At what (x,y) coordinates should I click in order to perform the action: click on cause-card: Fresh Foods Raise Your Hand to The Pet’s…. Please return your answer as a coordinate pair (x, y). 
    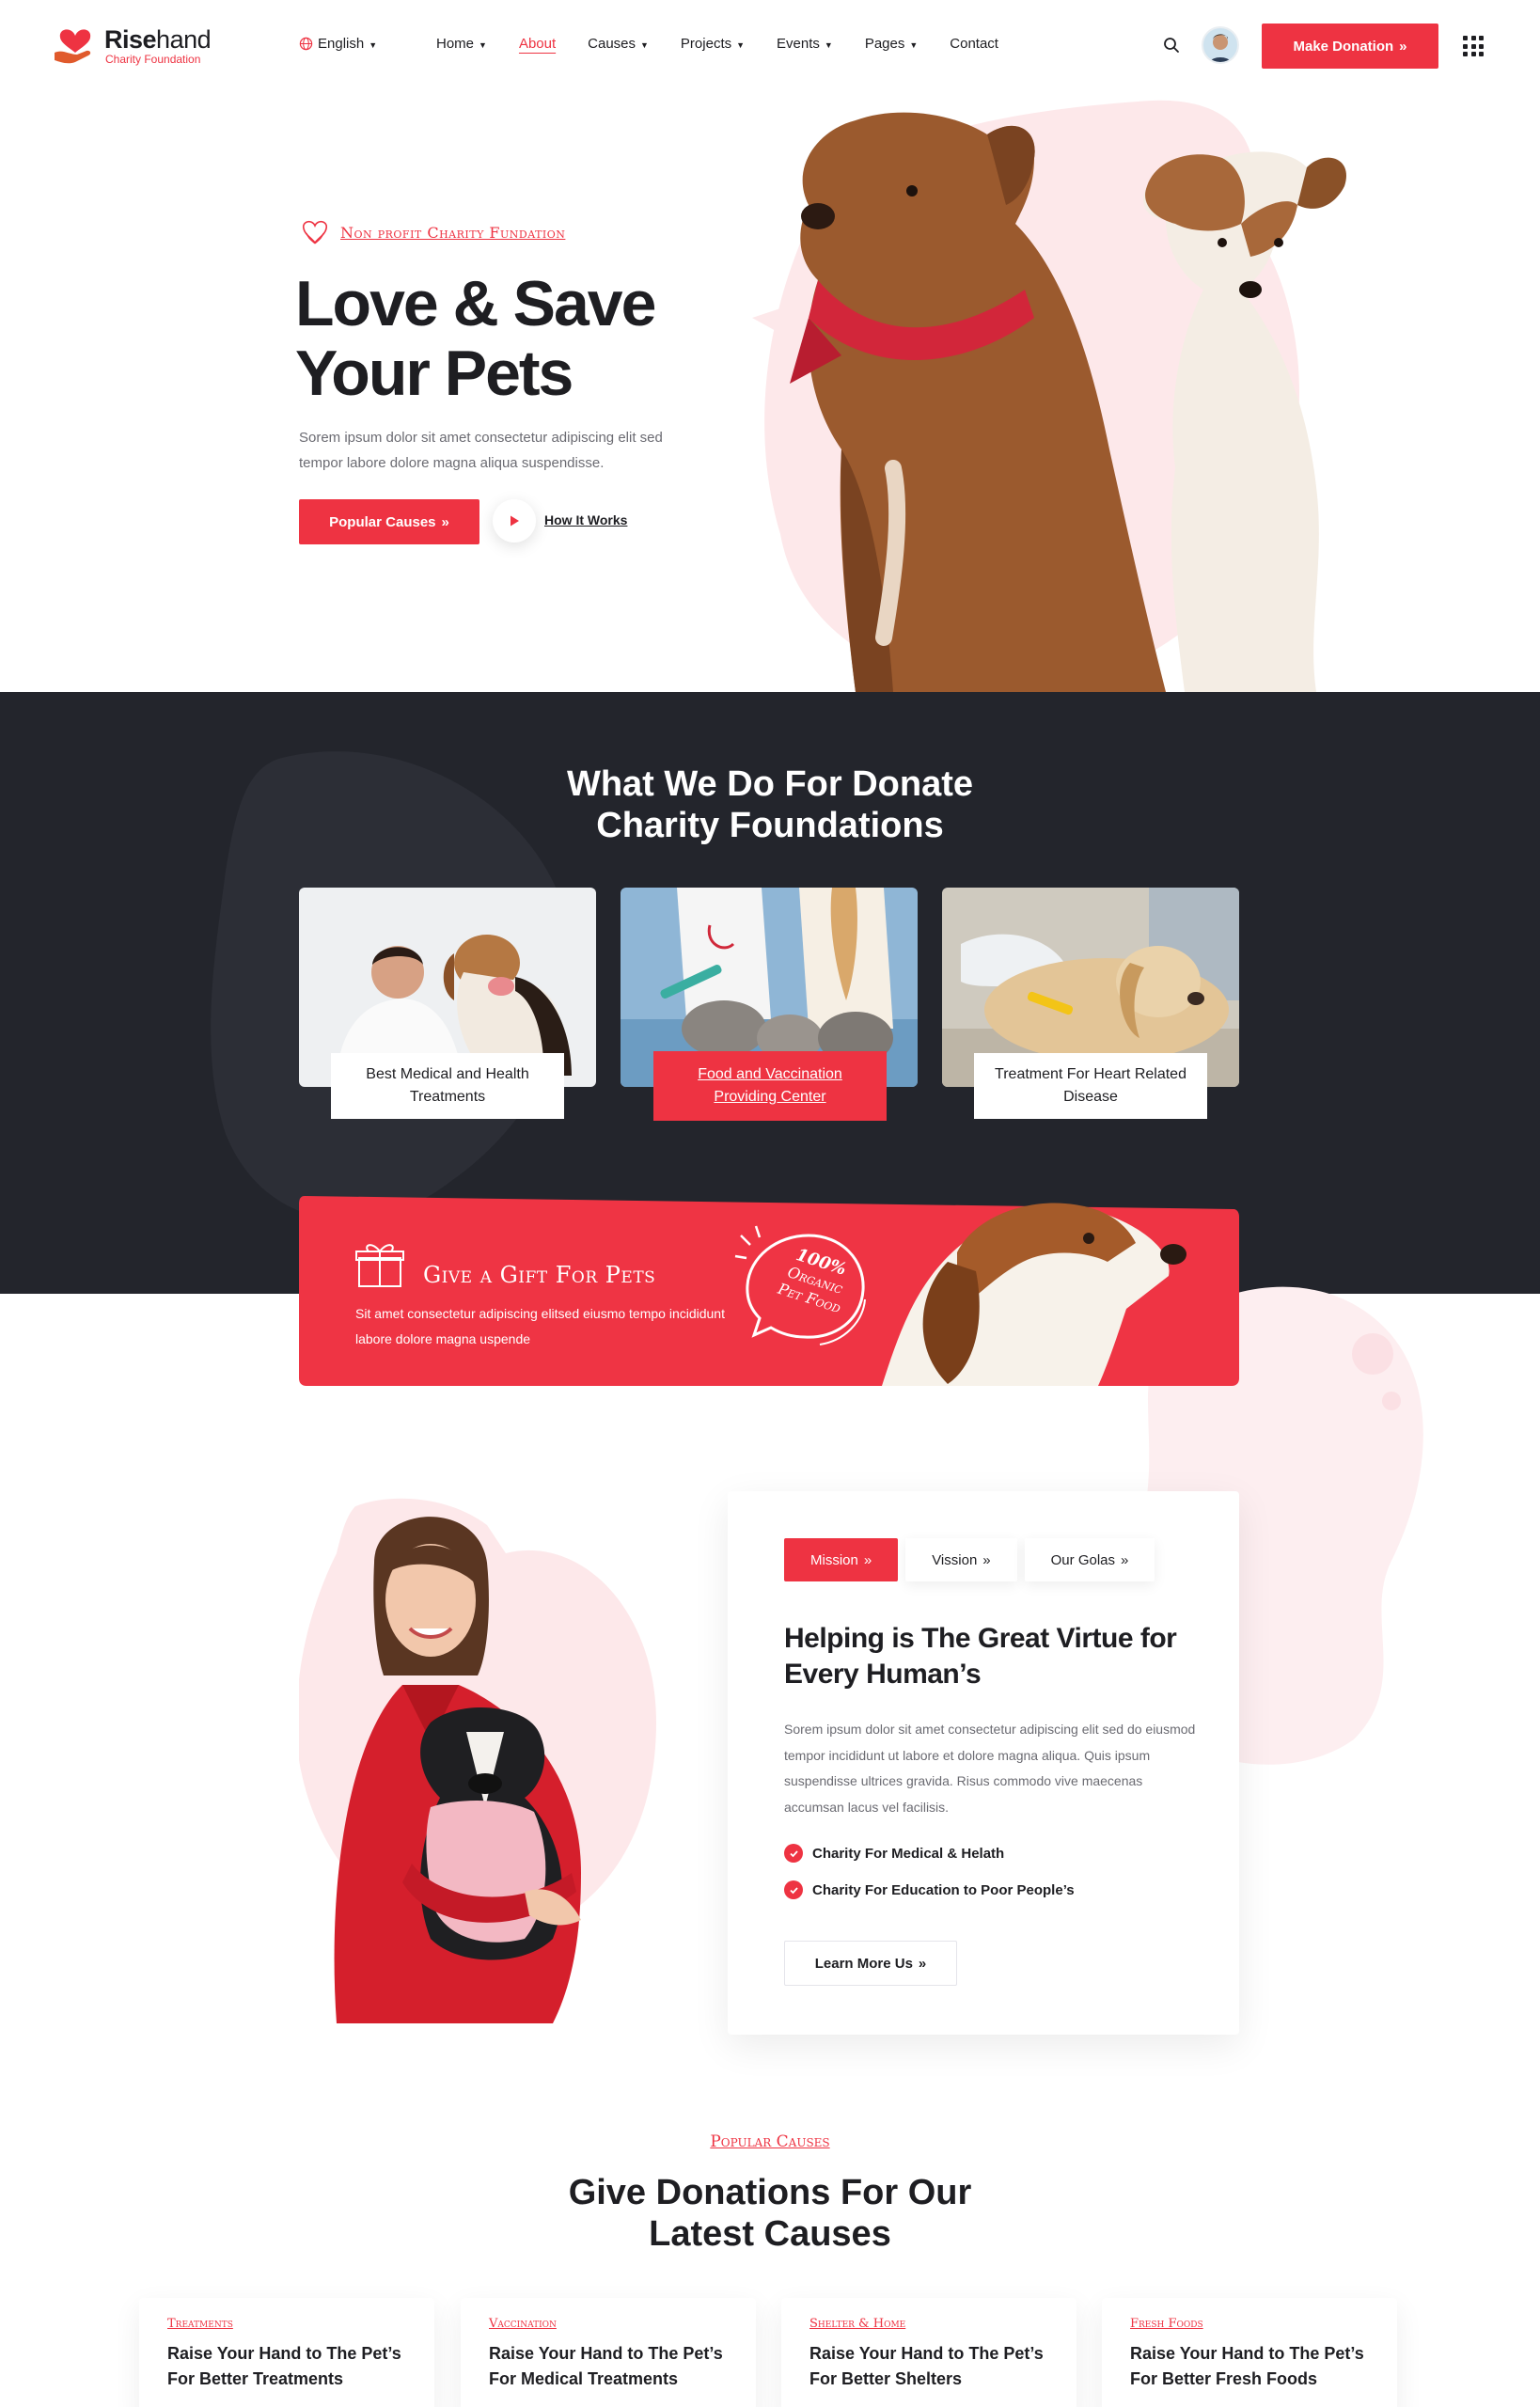
    Looking at the image, I should click on (1249, 2352).